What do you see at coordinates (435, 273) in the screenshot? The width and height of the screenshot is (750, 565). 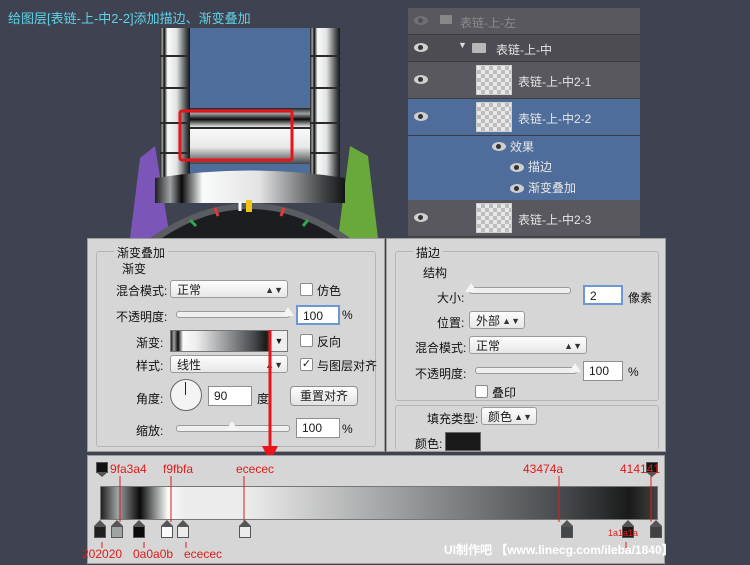 I see `section-title: 结构` at bounding box center [435, 273].